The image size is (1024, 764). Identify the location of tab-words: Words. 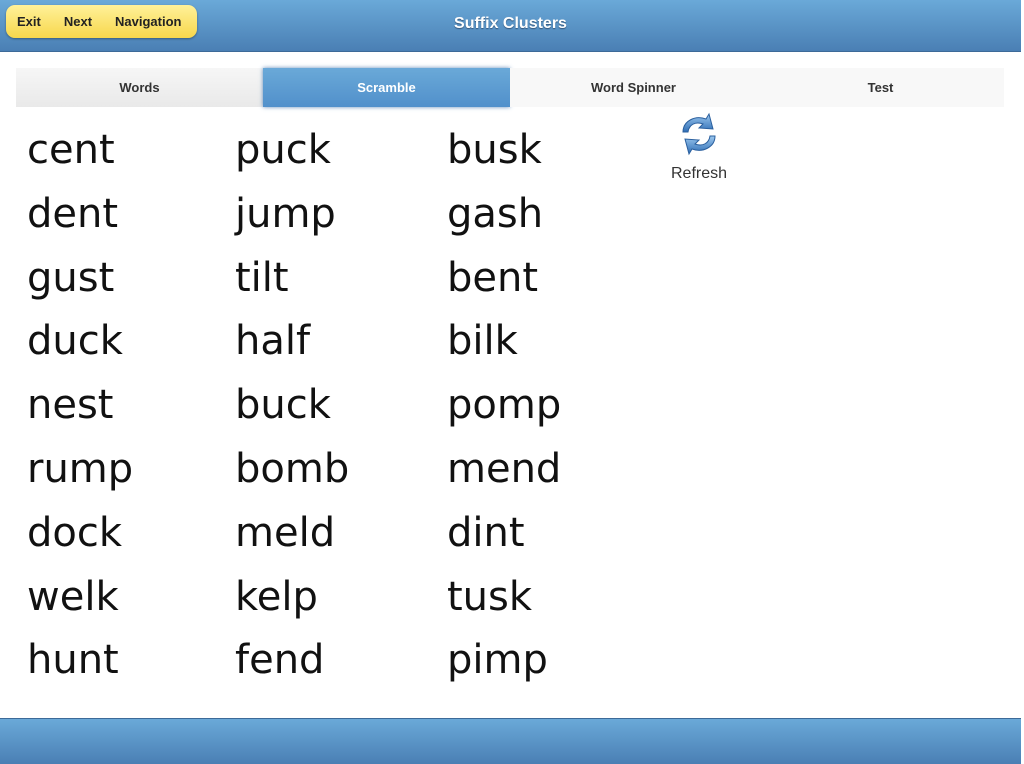
(139, 87).